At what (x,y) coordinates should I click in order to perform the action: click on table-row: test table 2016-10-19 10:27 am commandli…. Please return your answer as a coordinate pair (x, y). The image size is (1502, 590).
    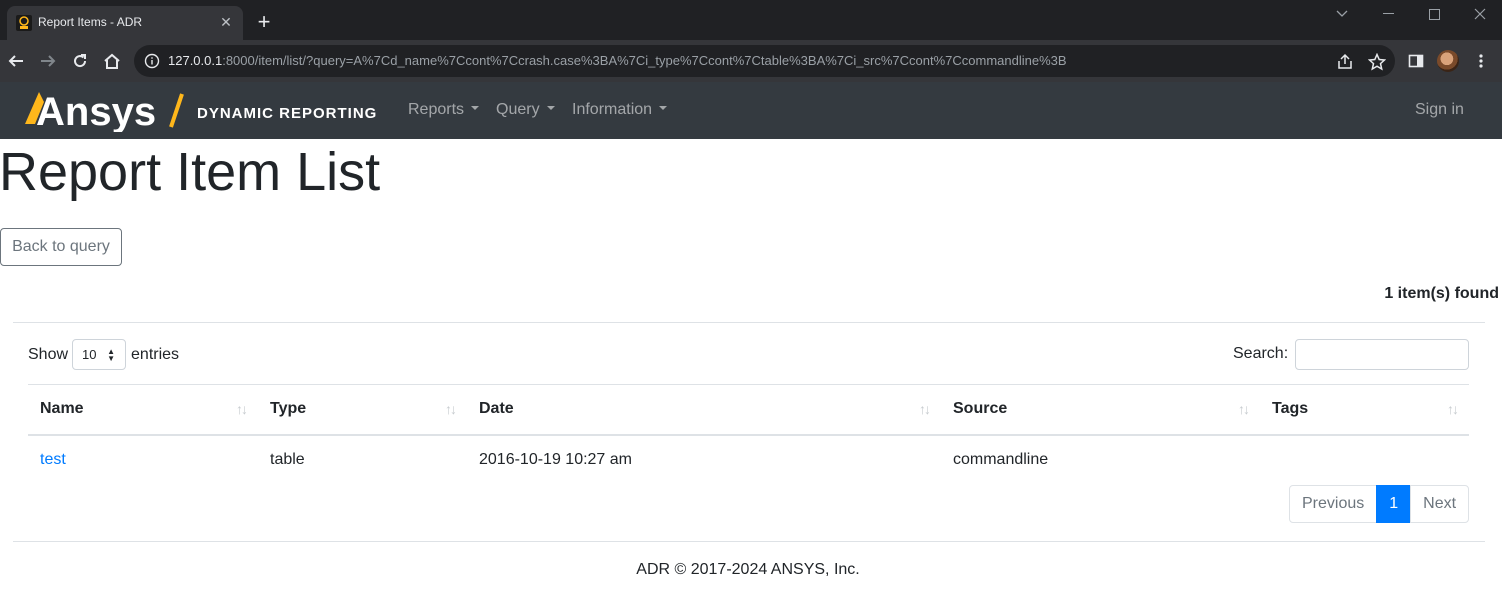
    Looking at the image, I should click on (748, 459).